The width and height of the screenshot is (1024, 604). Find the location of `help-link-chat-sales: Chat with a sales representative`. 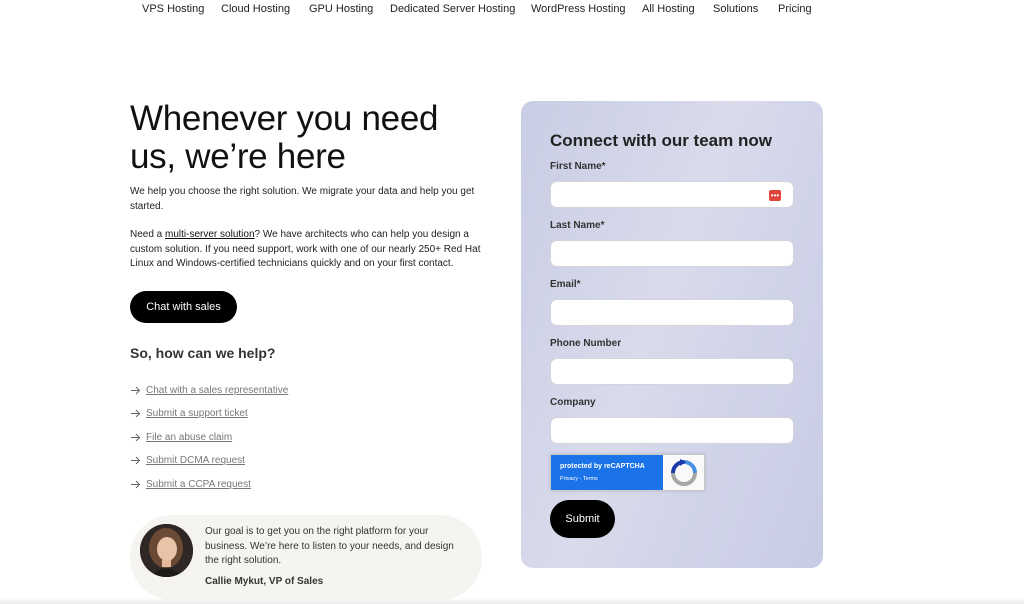

help-link-chat-sales: Chat with a sales representative is located at coordinates (209, 390).